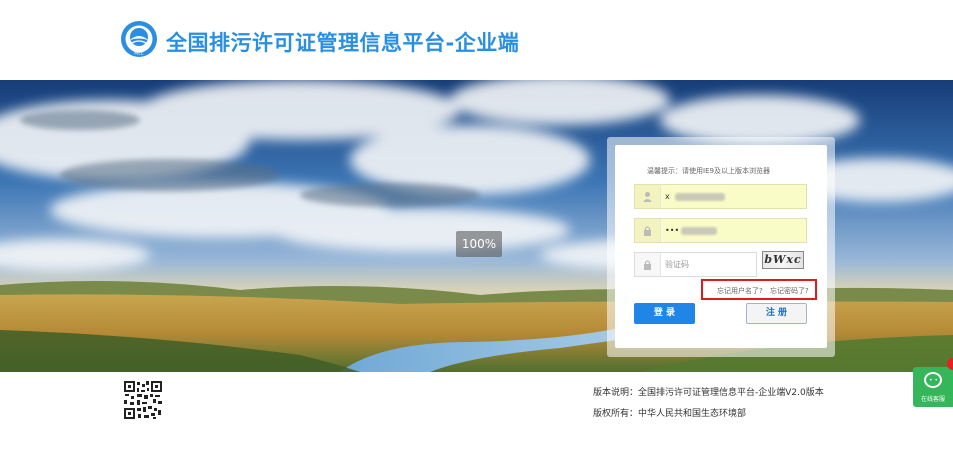 This screenshot has height=454, width=953. What do you see at coordinates (479, 244) in the screenshot?
I see `zoom-level-indicator: 100%` at bounding box center [479, 244].